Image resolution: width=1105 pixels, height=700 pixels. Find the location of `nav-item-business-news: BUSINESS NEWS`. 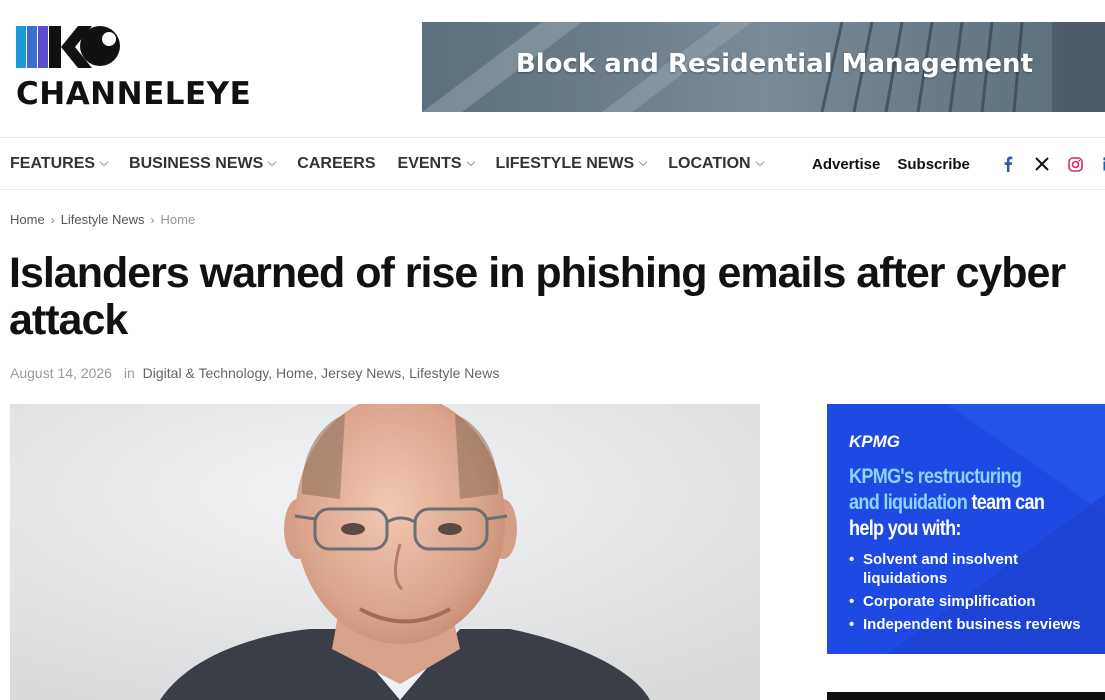

nav-item-business-news: BUSINESS NEWS is located at coordinates (203, 164).